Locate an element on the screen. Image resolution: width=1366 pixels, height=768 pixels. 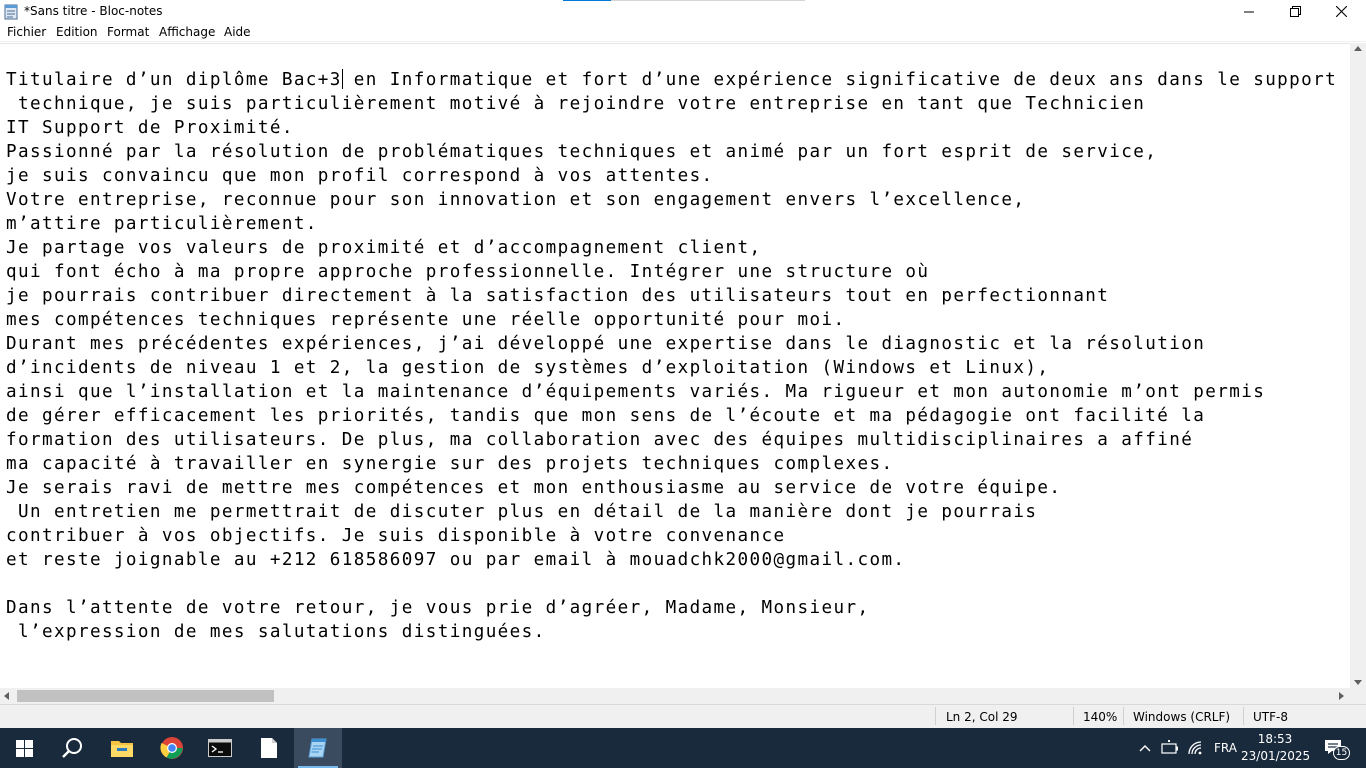
menu-aide: Aide is located at coordinates (237, 32).